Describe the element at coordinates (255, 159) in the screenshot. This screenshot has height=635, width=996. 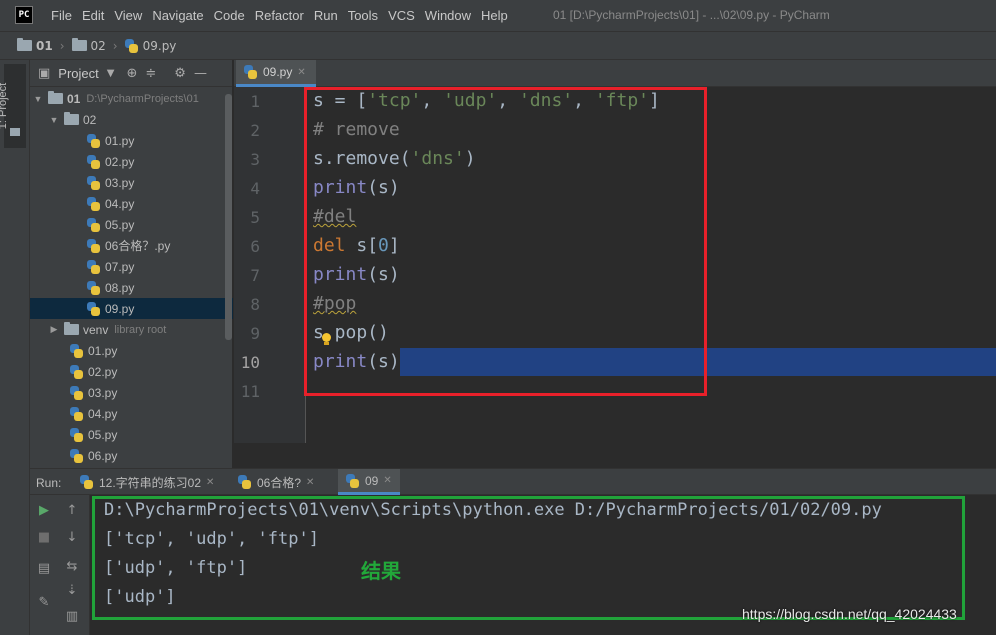
I see `line-number: 3` at that location.